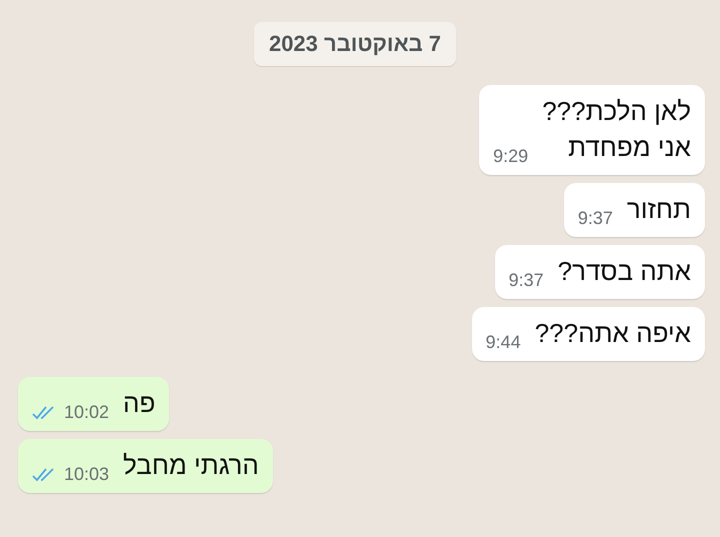 This screenshot has width=720, height=537. I want to click on message-text: לאן הלכת???, so click(616, 111).